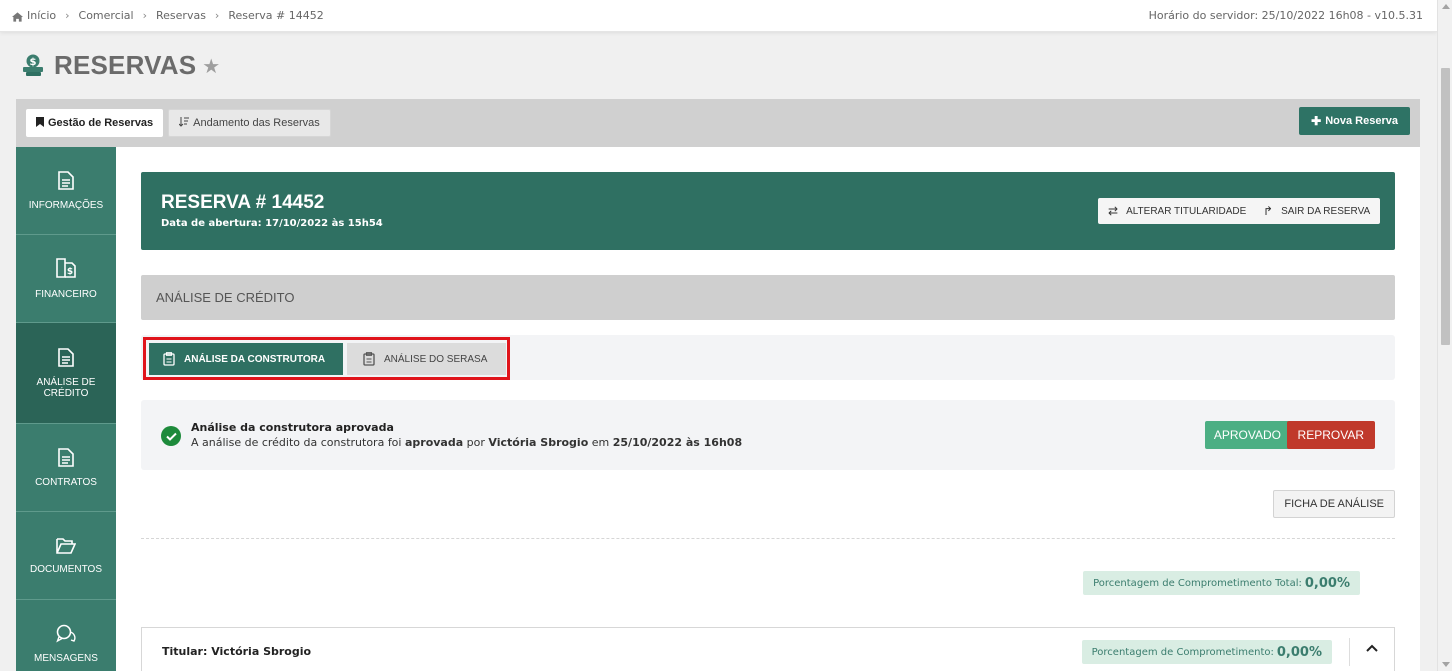 The height and width of the screenshot is (671, 1452). I want to click on bookmark-icon, so click(40, 123).